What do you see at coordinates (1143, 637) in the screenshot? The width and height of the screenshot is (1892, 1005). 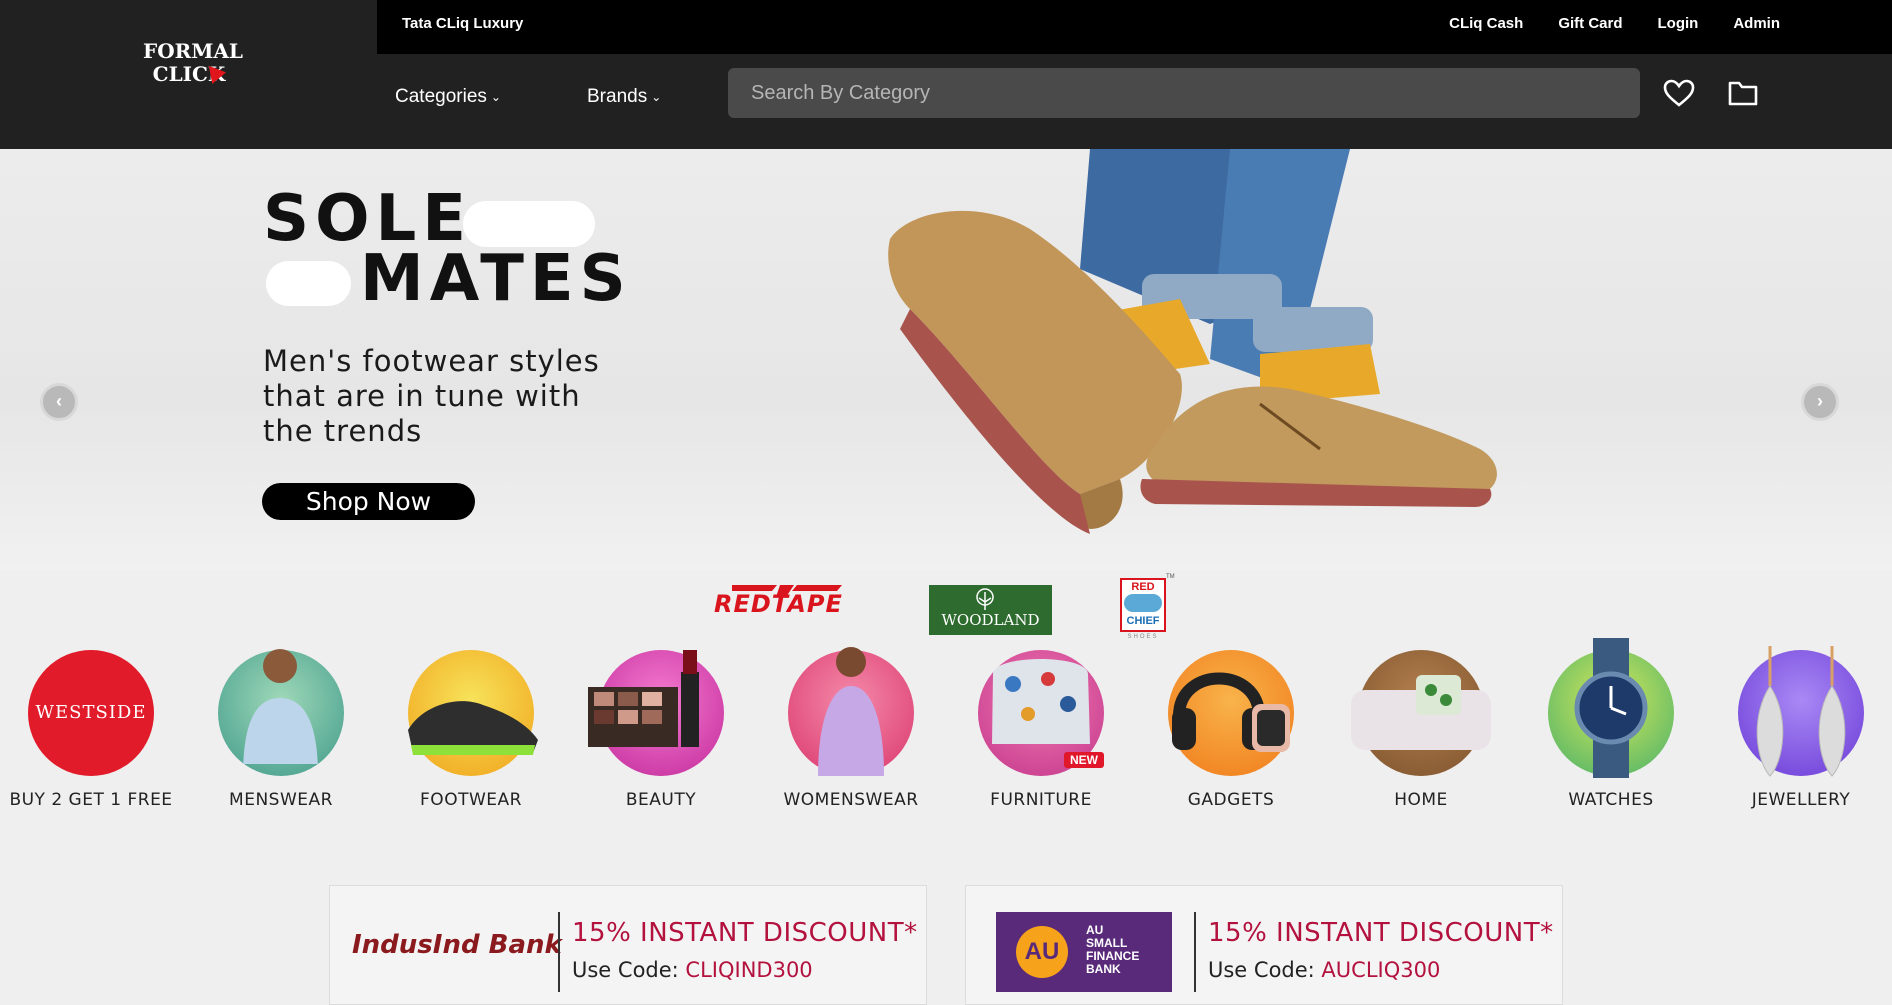 I see `redchief-sub-text: SHOES` at bounding box center [1143, 637].